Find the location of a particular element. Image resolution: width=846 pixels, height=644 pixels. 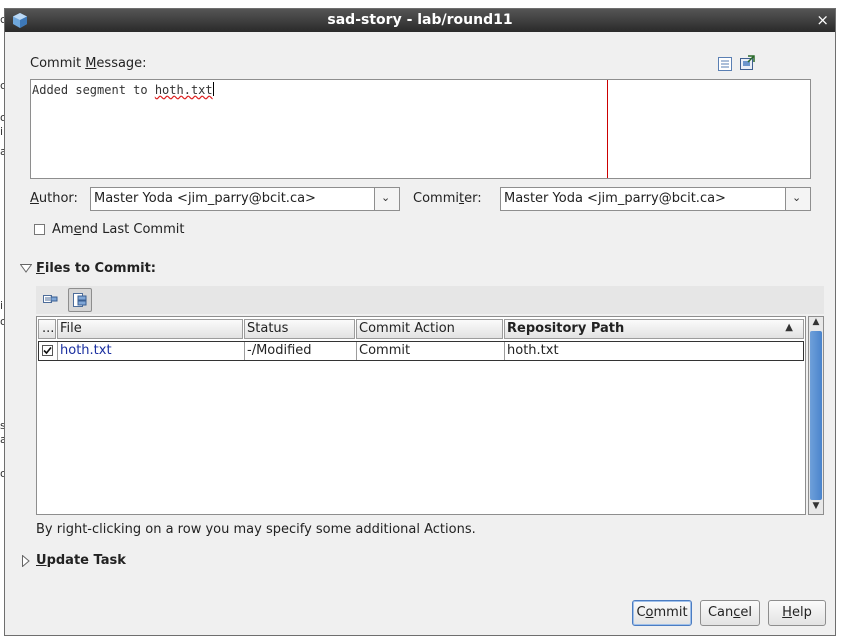

committer-dropdown-button: ⌄ is located at coordinates (797, 199).